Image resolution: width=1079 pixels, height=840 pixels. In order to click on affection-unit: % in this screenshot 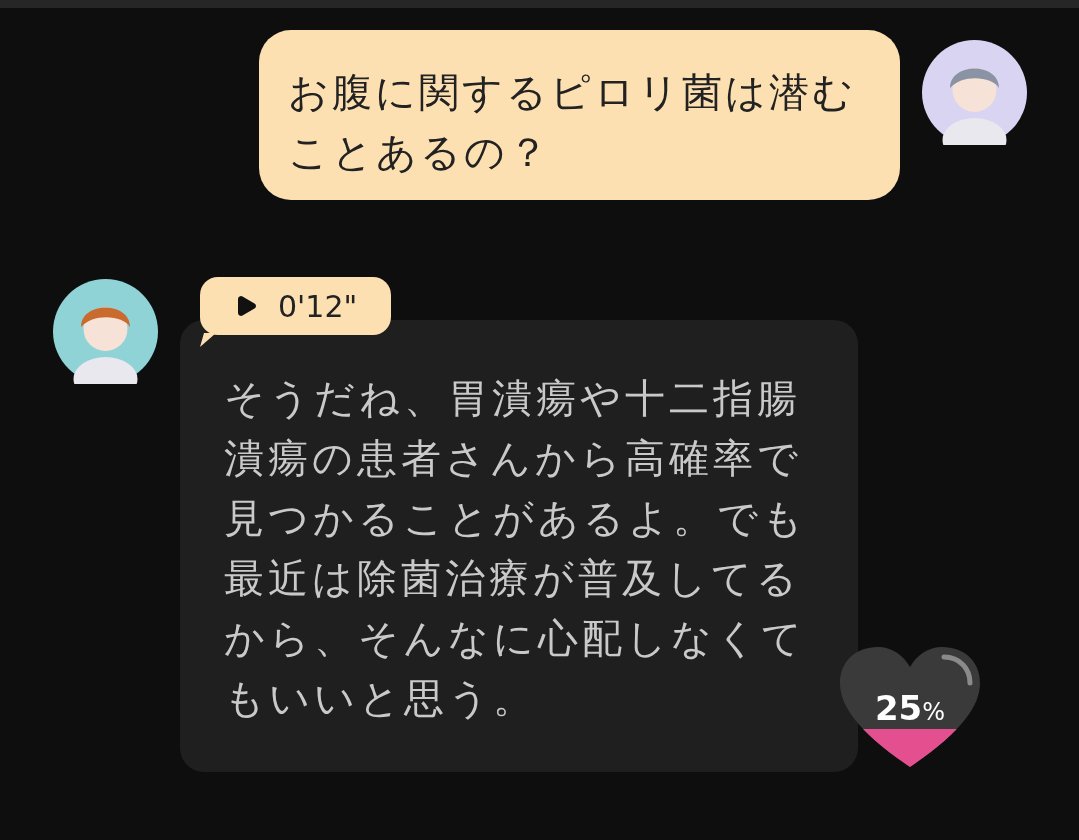, I will do `click(934, 712)`.